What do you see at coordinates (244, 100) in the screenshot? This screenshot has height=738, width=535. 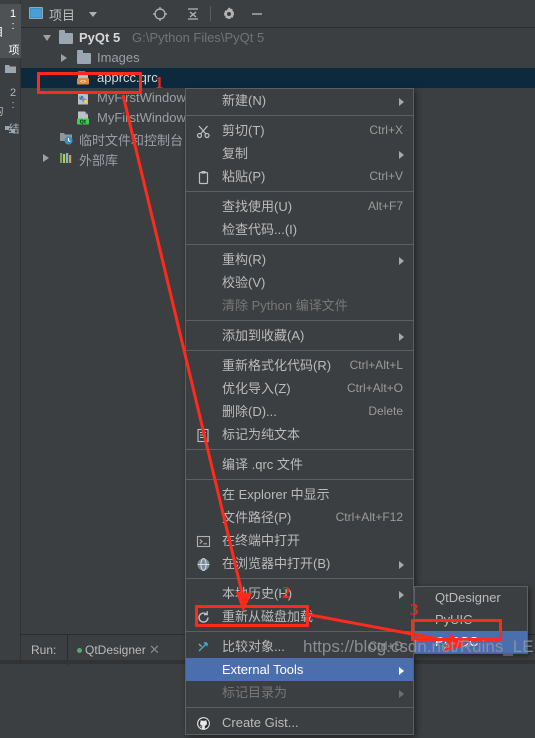 I see `menu-item-label: 新建(N)` at bounding box center [244, 100].